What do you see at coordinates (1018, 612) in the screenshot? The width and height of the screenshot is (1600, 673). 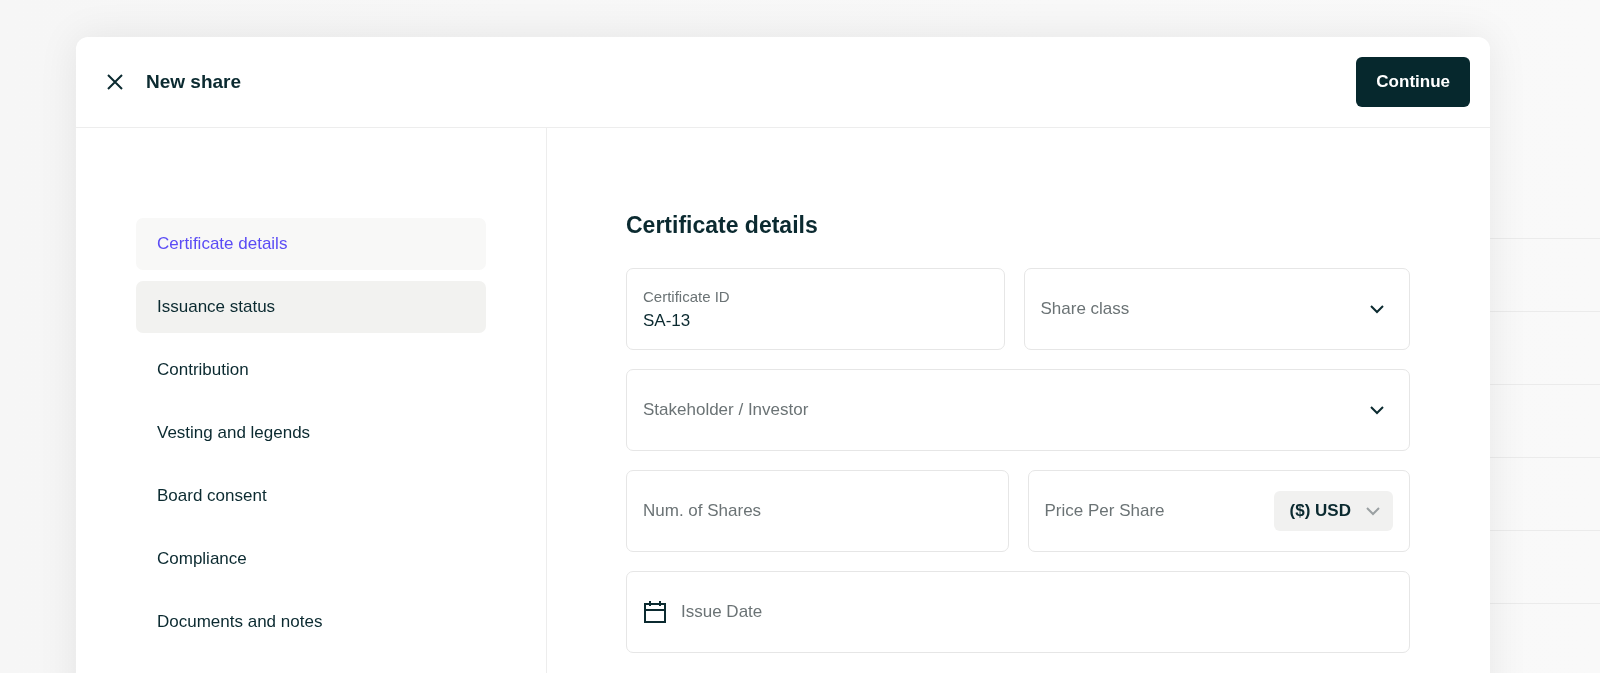 I see `date-field: Issue Date` at bounding box center [1018, 612].